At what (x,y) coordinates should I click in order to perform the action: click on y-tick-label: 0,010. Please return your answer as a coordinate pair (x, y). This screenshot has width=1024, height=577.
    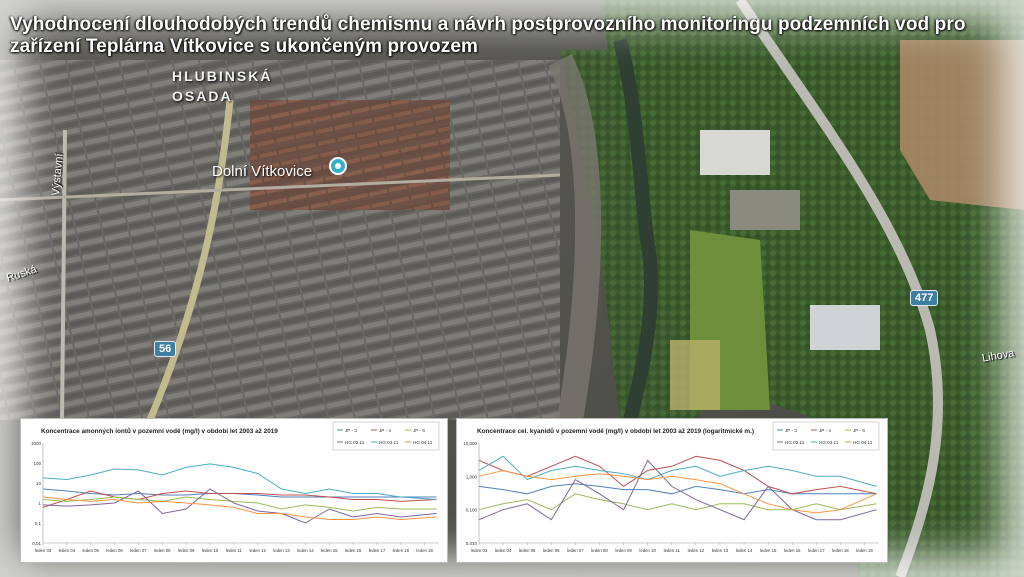
    Looking at the image, I should click on (472, 543).